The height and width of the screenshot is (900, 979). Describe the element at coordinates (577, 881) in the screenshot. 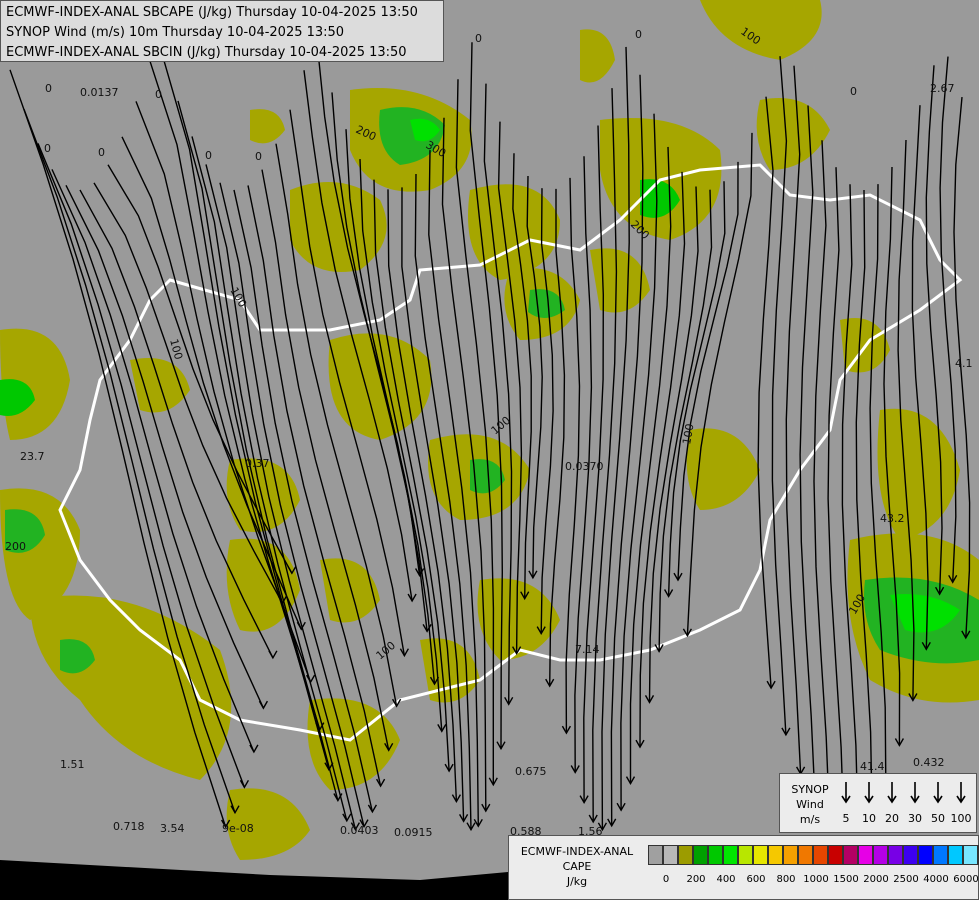

I see `cape-legend-title-3: J/kg` at that location.